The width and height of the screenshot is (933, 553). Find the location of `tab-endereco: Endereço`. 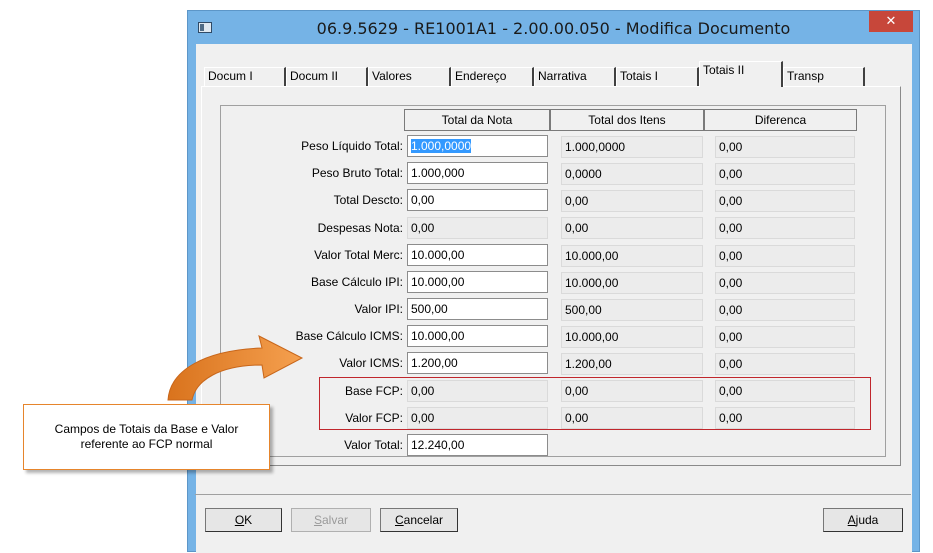

tab-endereco: Endereço is located at coordinates (492, 76).